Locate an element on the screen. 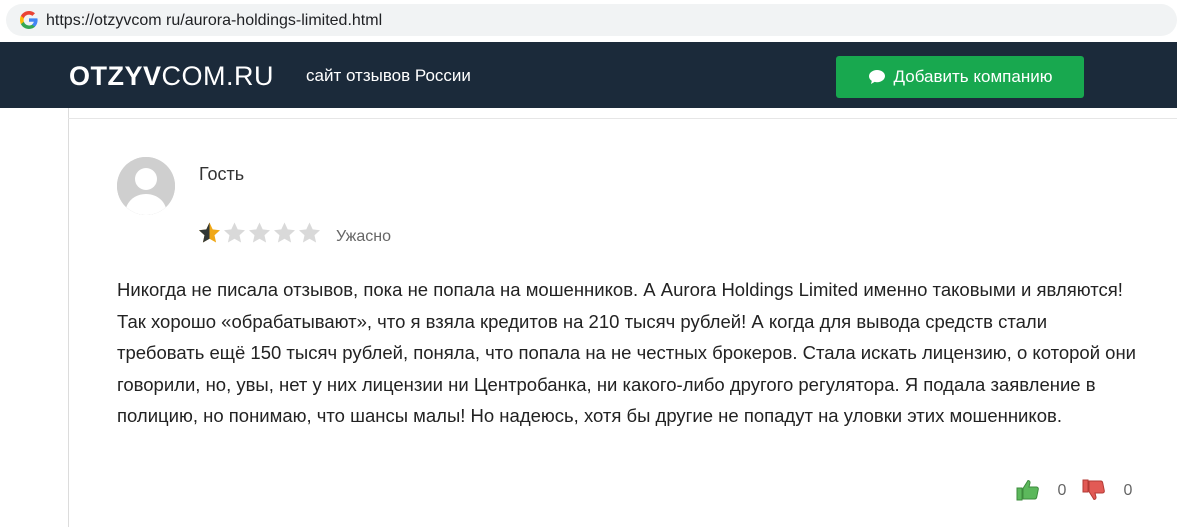 Image resolution: width=1177 pixels, height=527 pixels. thumbs-down-icon is located at coordinates (1095, 491).